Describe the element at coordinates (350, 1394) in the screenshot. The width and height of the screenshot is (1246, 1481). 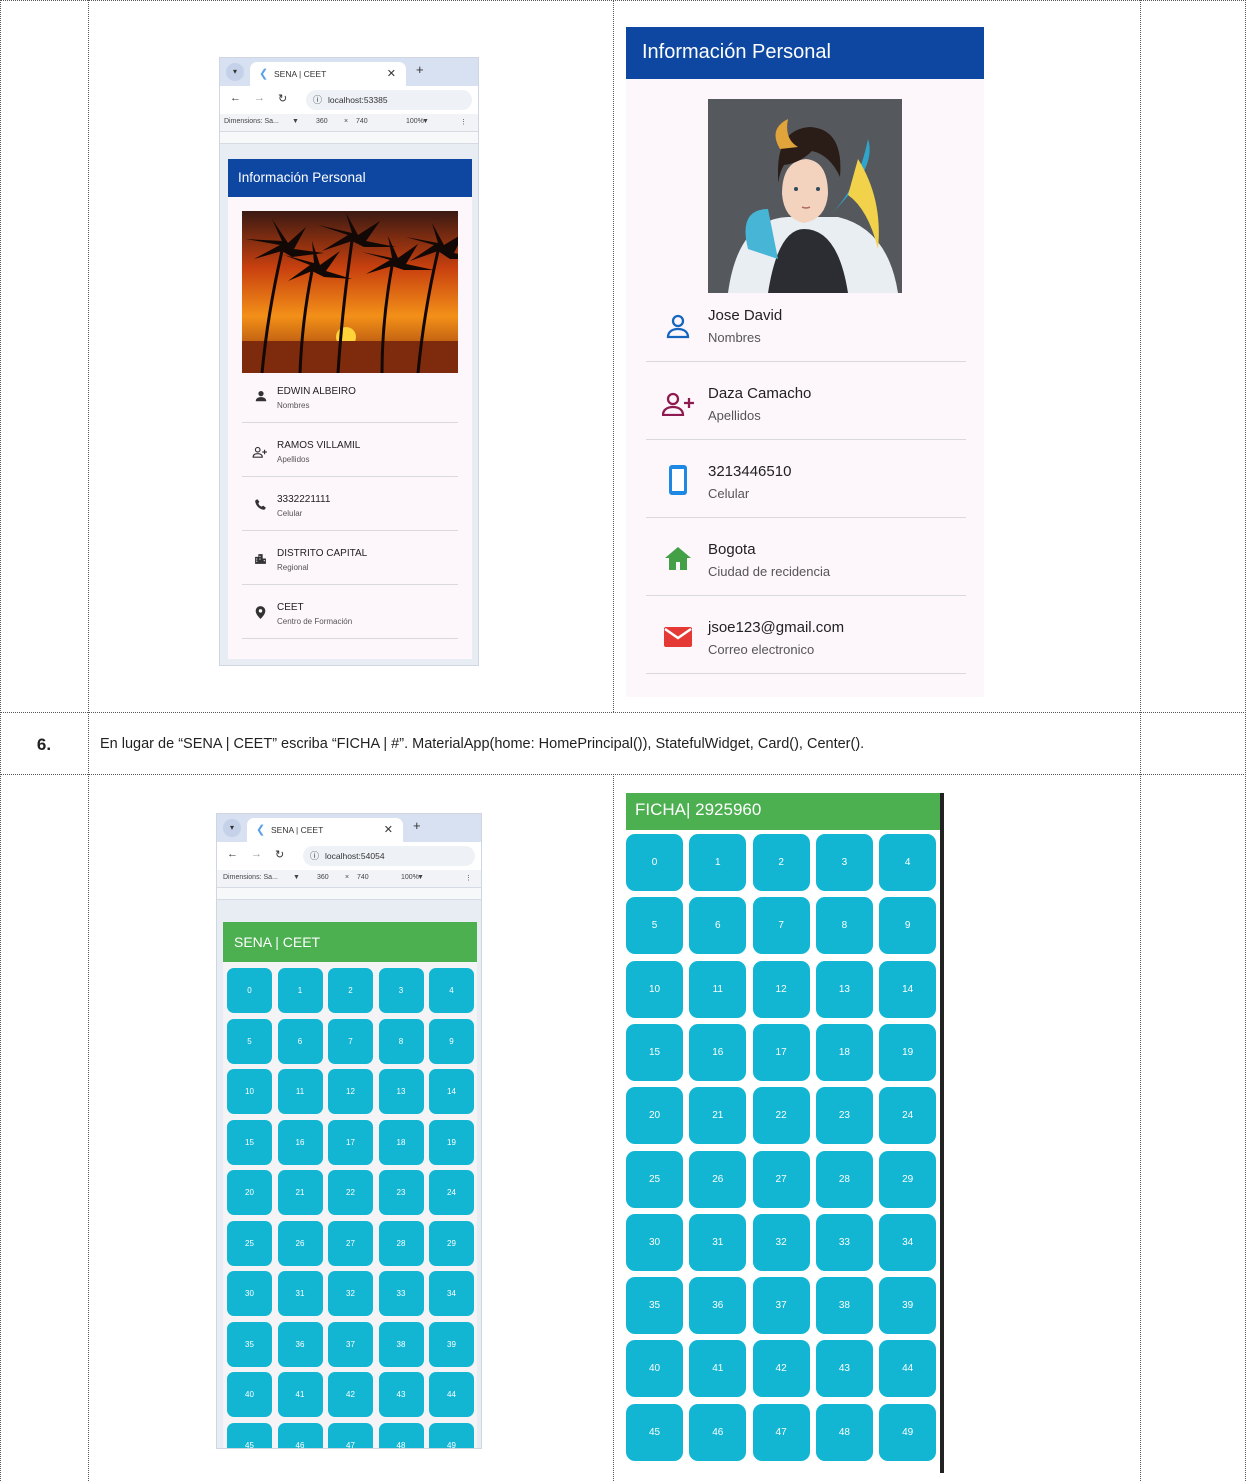
I see `grid-tile: 42` at that location.